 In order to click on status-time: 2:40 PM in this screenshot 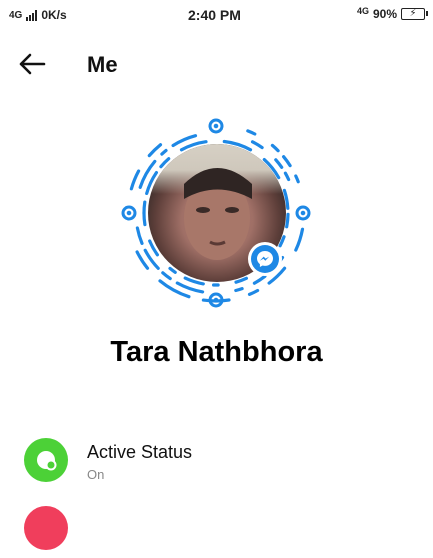, I will do `click(214, 15)`.